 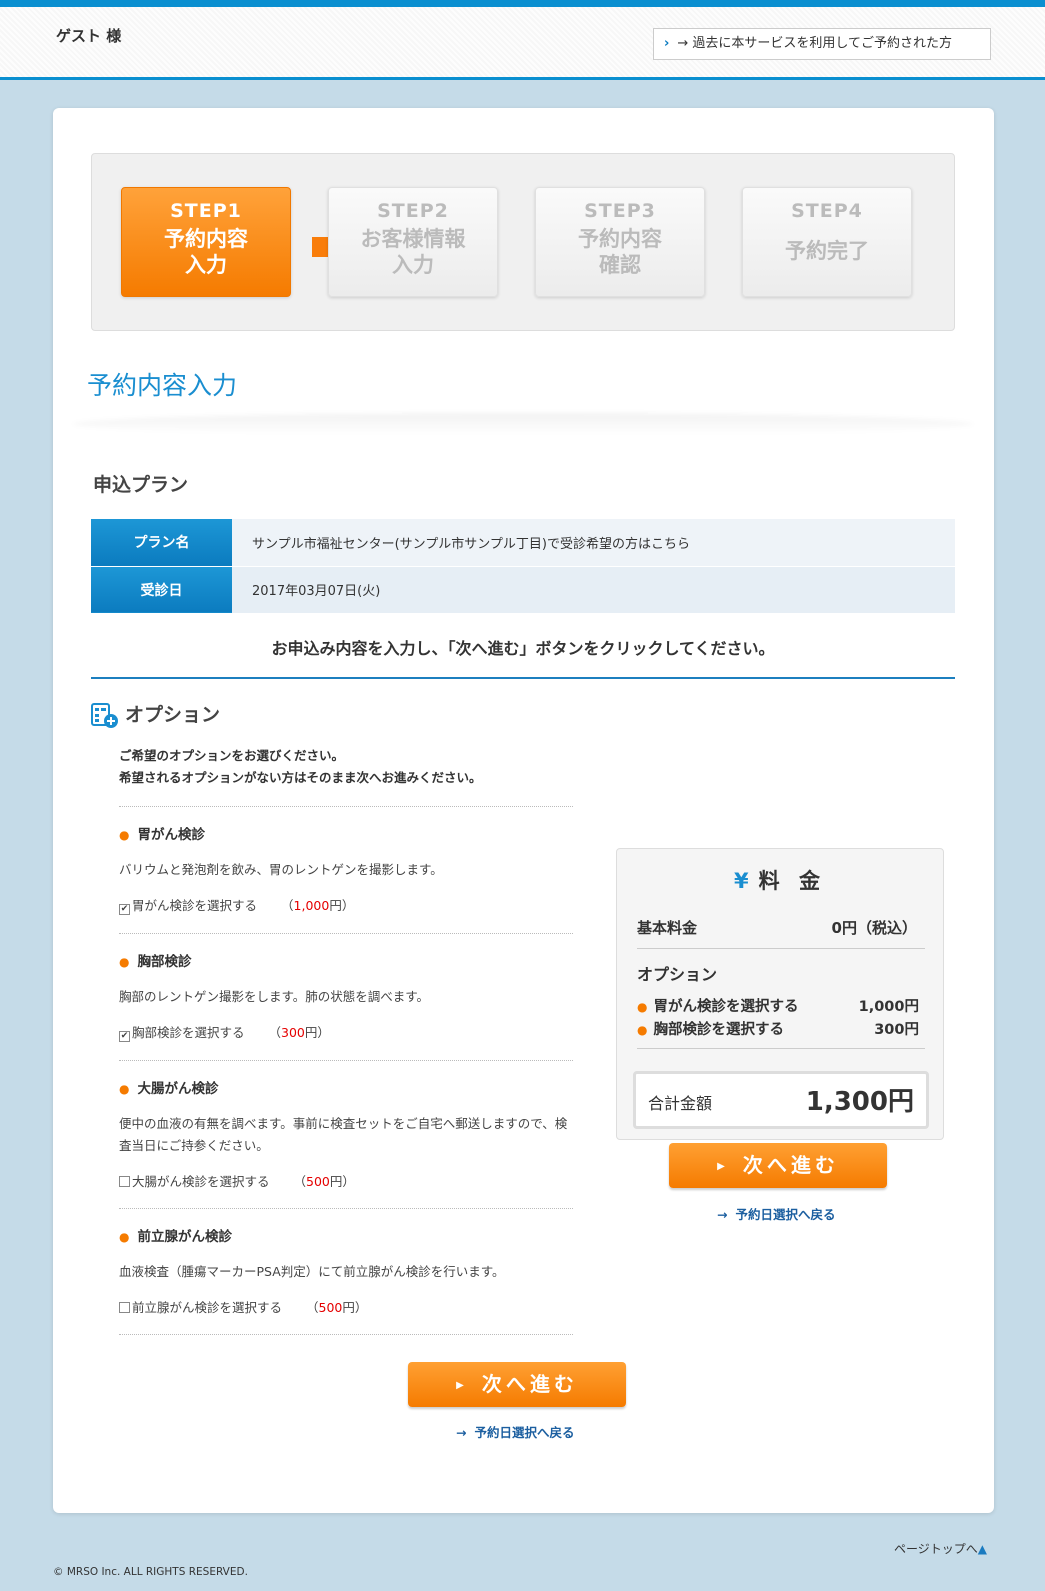 What do you see at coordinates (161, 543) in the screenshot?
I see `plan-name-label: プラン名` at bounding box center [161, 543].